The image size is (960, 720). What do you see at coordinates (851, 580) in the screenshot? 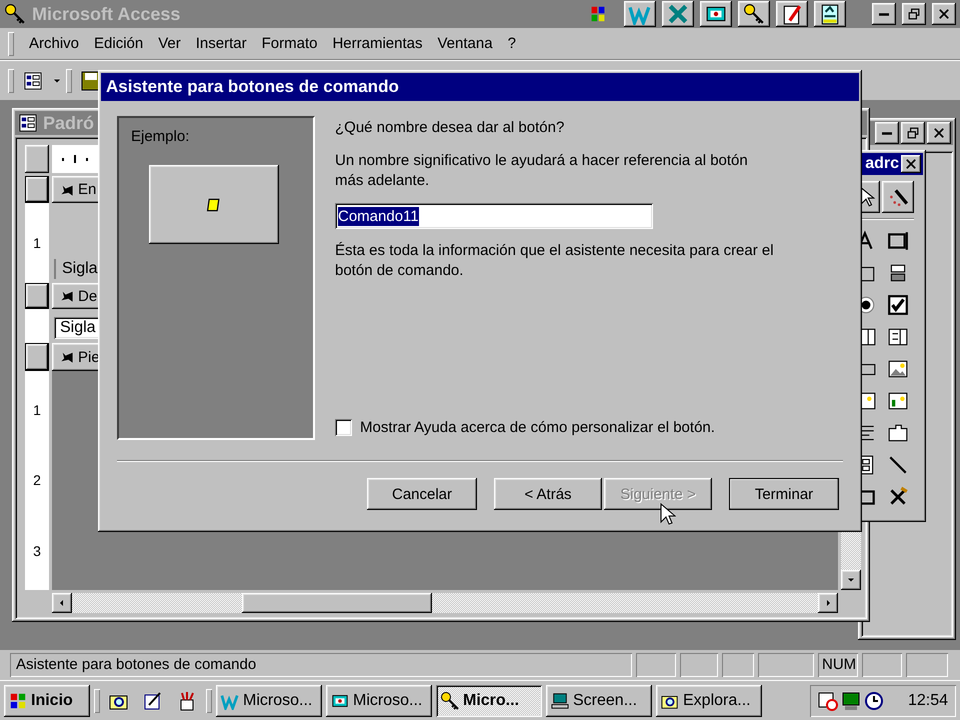
I see `scroll-down-button` at bounding box center [851, 580].